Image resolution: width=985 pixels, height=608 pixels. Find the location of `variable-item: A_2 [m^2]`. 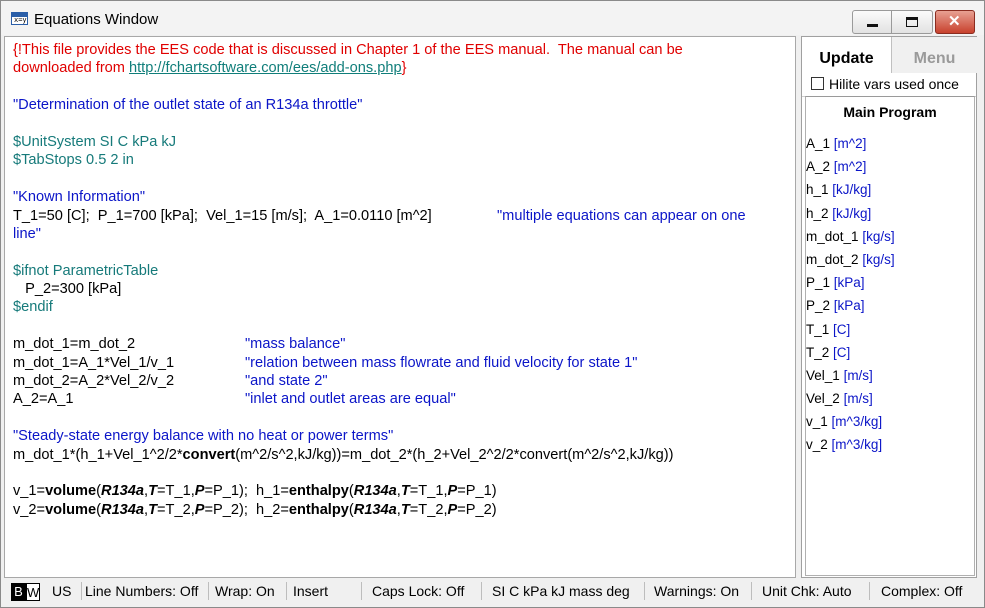

variable-item: A_2 [m^2] is located at coordinates (850, 169).